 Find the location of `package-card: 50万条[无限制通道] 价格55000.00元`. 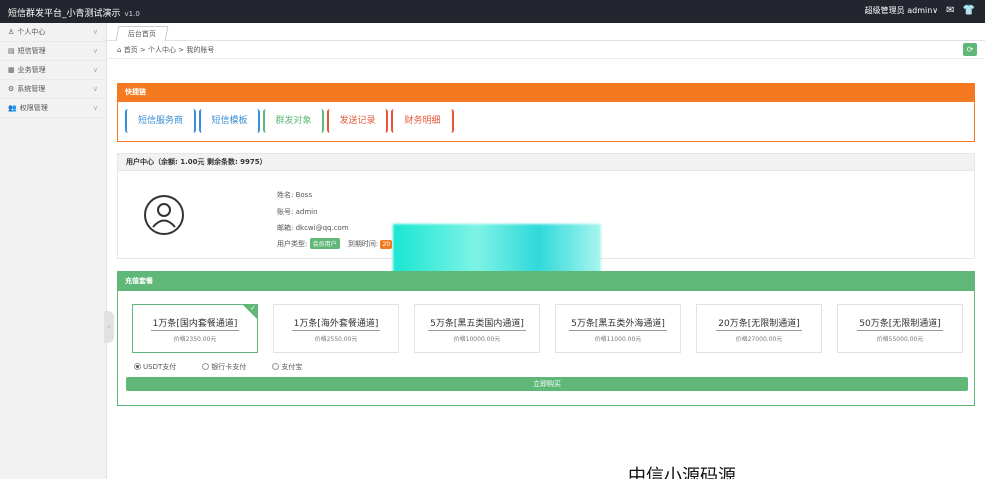

package-card: 50万条[无限制通道] 价格55000.00元 is located at coordinates (900, 328).